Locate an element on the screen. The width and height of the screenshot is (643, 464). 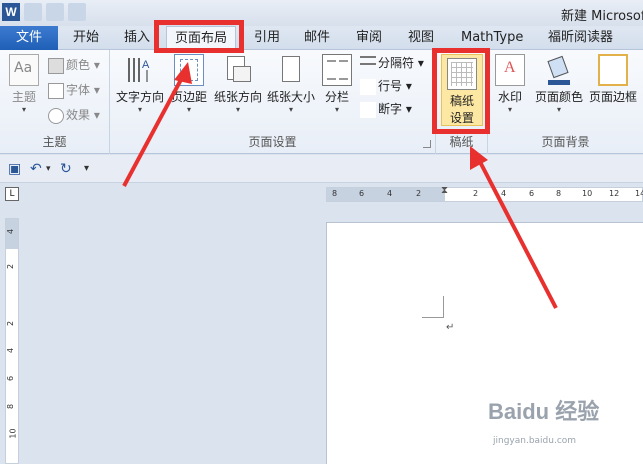
redo-icon is located at coordinates (77, 12).